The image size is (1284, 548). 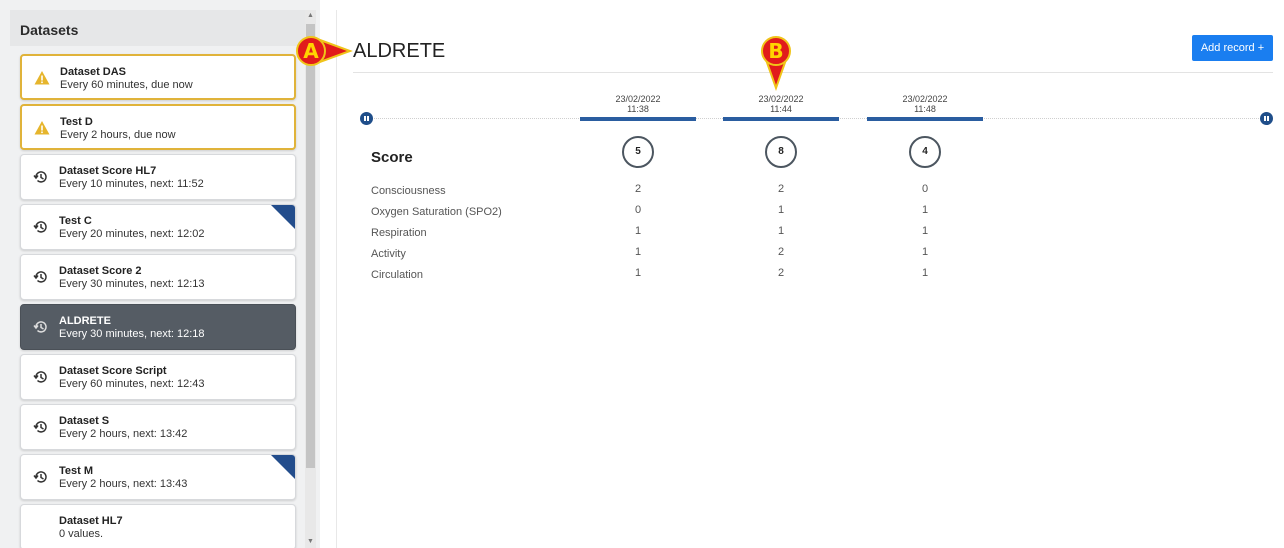 What do you see at coordinates (158, 227) in the screenshot?
I see `dataset-card: Test C Every 20 minutes, next: 12:02` at bounding box center [158, 227].